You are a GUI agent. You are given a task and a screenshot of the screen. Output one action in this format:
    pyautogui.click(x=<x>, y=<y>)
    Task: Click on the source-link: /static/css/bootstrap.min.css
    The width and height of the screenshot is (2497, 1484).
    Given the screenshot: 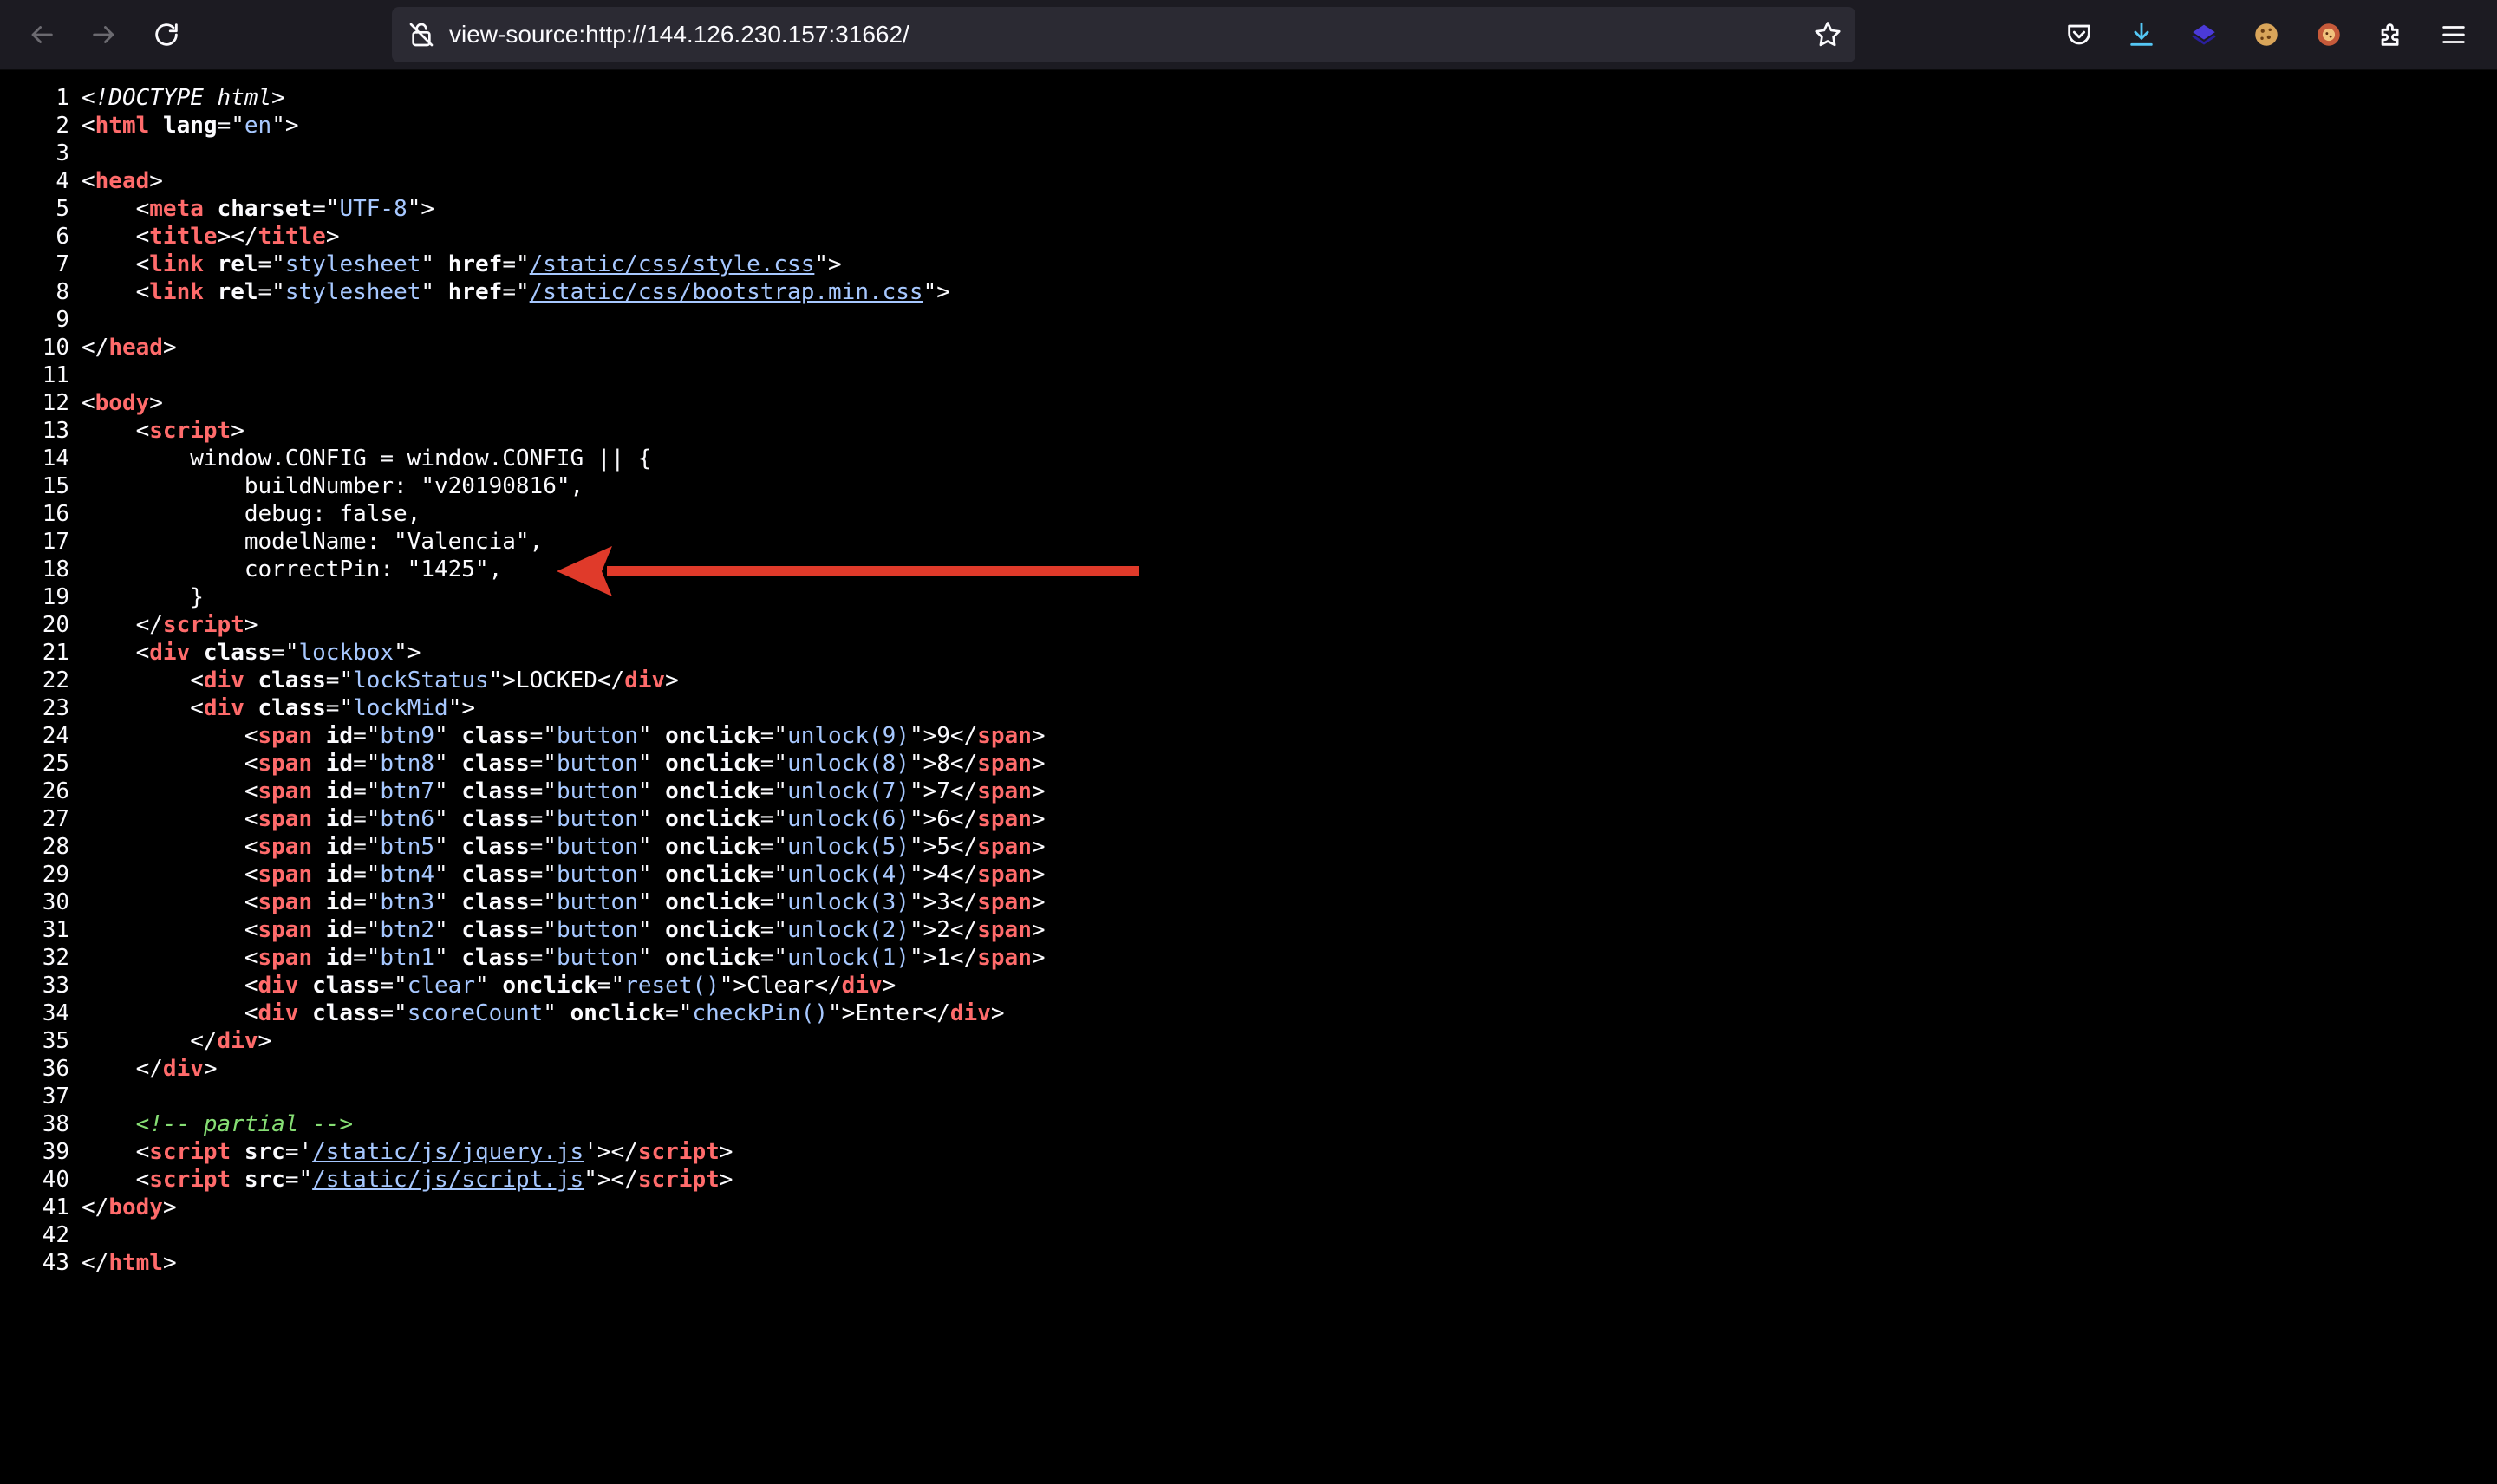 What is the action you would take?
    pyautogui.click(x=726, y=292)
    